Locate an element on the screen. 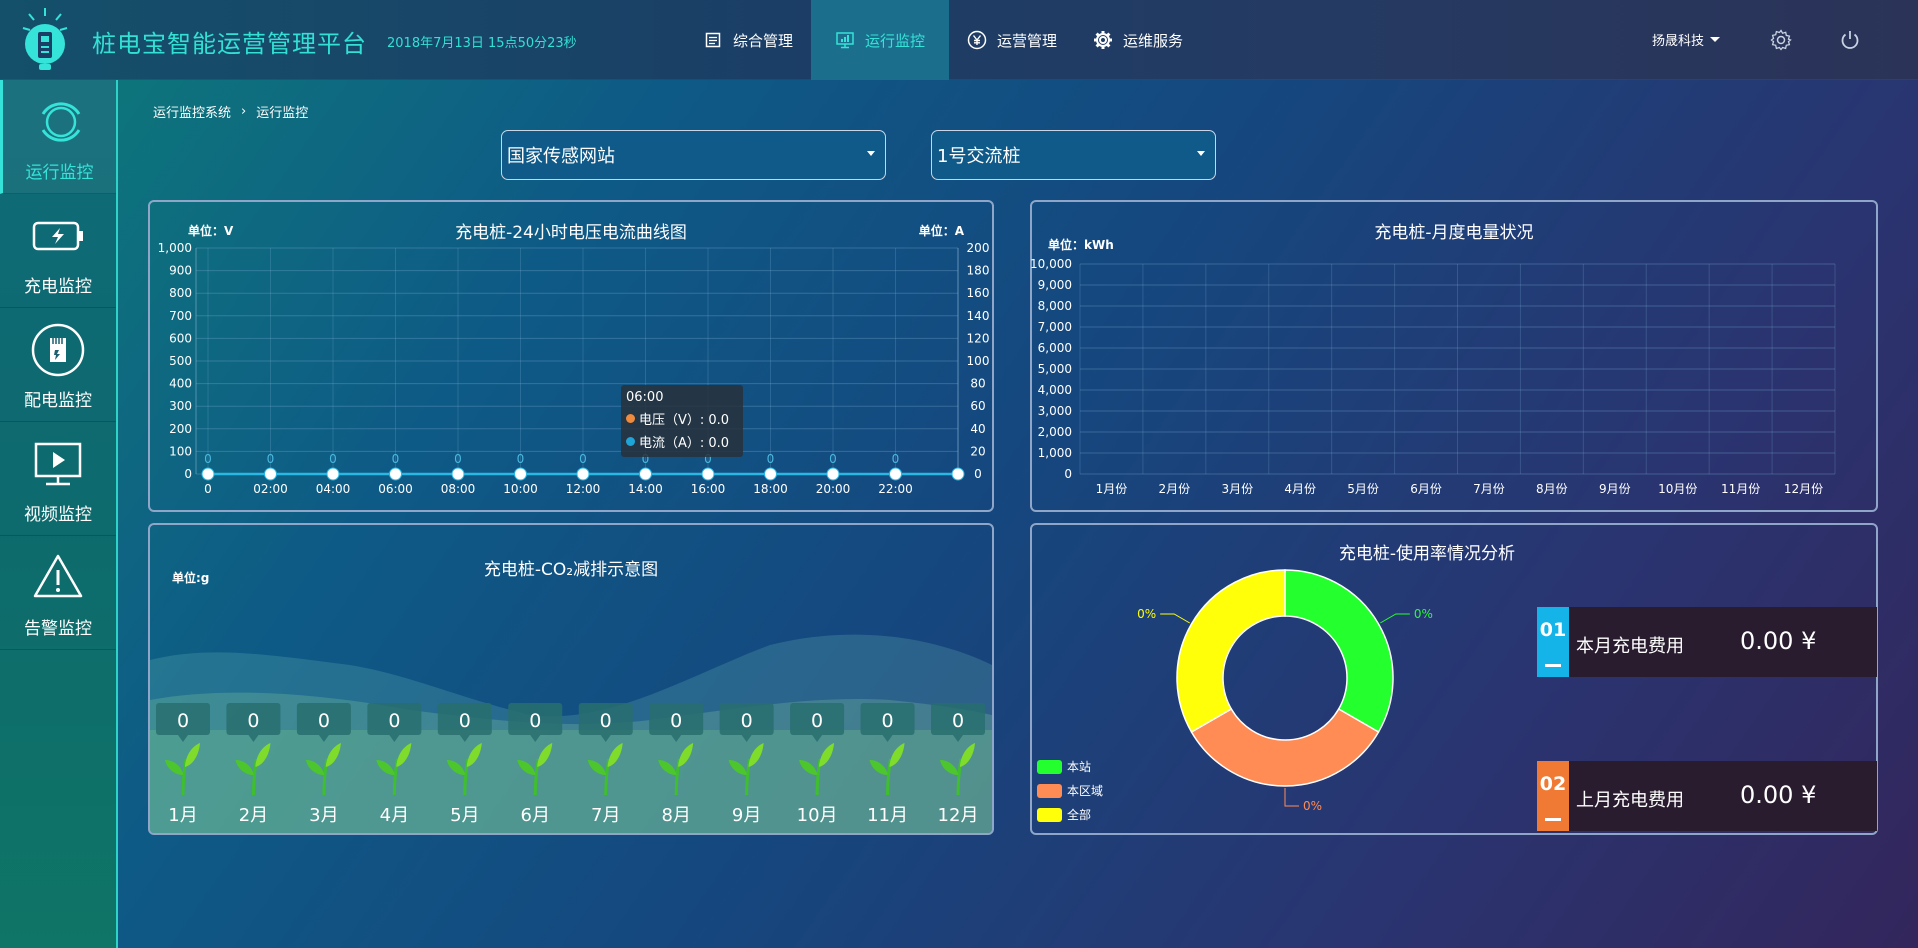 This screenshot has height=948, width=1918. month-label: 12月 is located at coordinates (958, 815).